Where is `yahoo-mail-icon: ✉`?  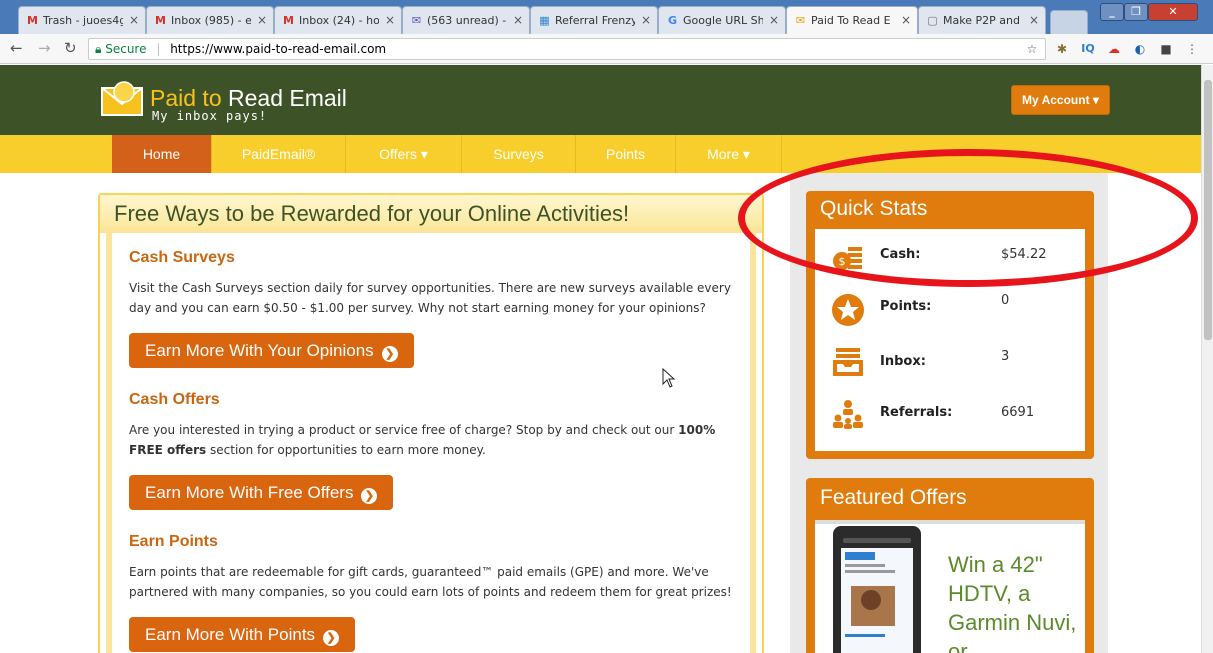
yahoo-mail-icon: ✉ is located at coordinates (416, 20).